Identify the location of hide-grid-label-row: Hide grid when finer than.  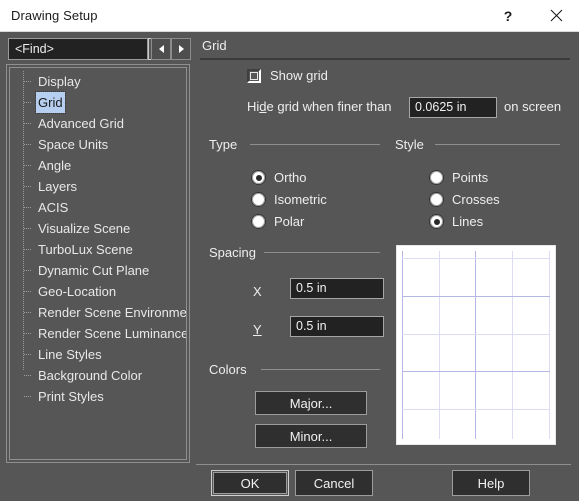
(319, 106).